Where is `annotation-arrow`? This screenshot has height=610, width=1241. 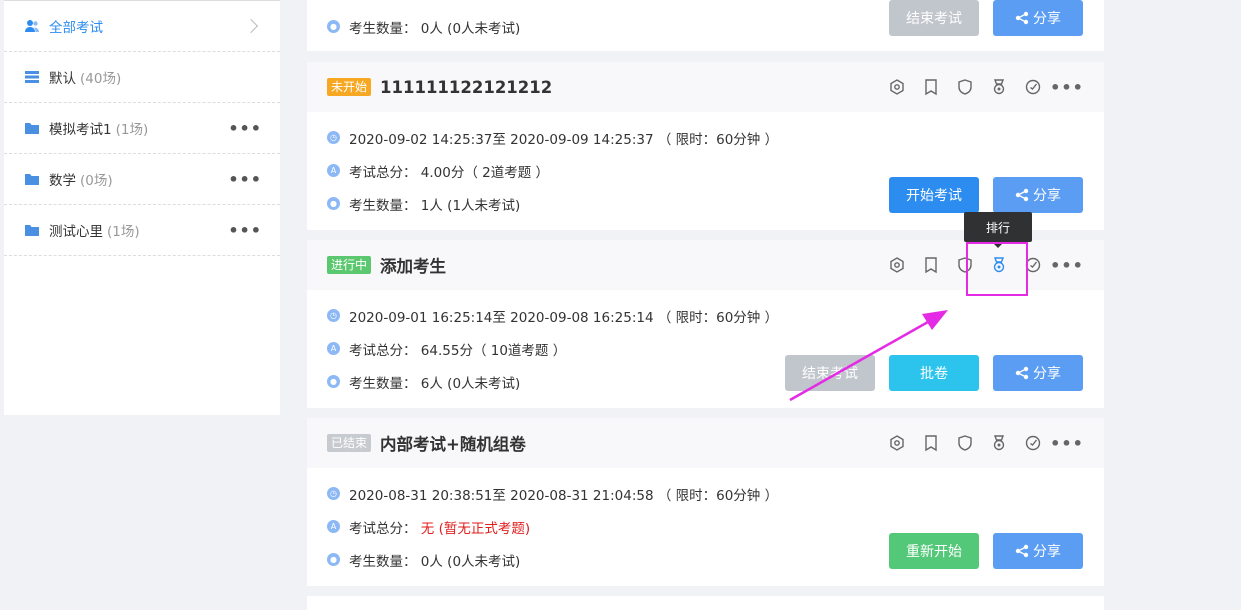
annotation-arrow is located at coordinates (868, 356).